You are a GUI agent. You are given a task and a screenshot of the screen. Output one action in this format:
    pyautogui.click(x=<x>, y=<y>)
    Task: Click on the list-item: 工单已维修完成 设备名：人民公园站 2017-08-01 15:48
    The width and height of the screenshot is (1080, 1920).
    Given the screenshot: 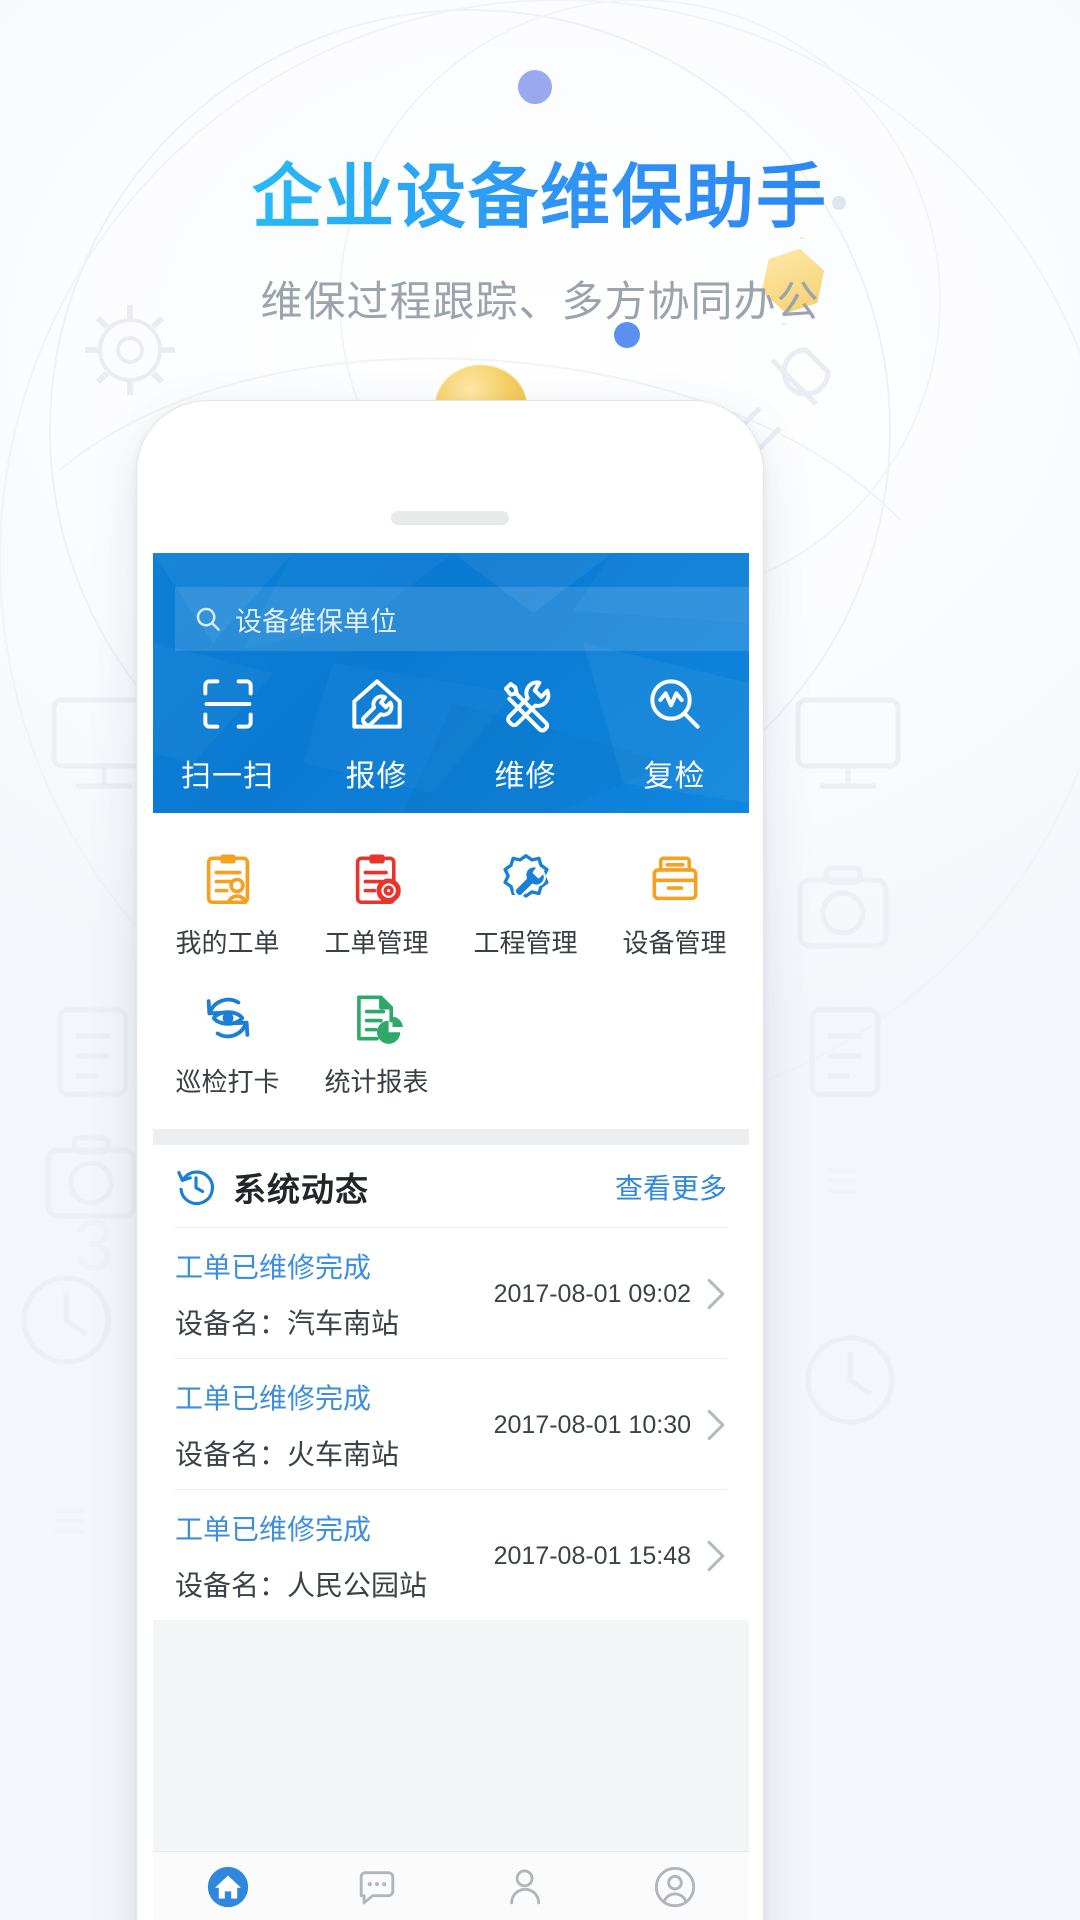 What is the action you would take?
    pyautogui.click(x=451, y=1554)
    